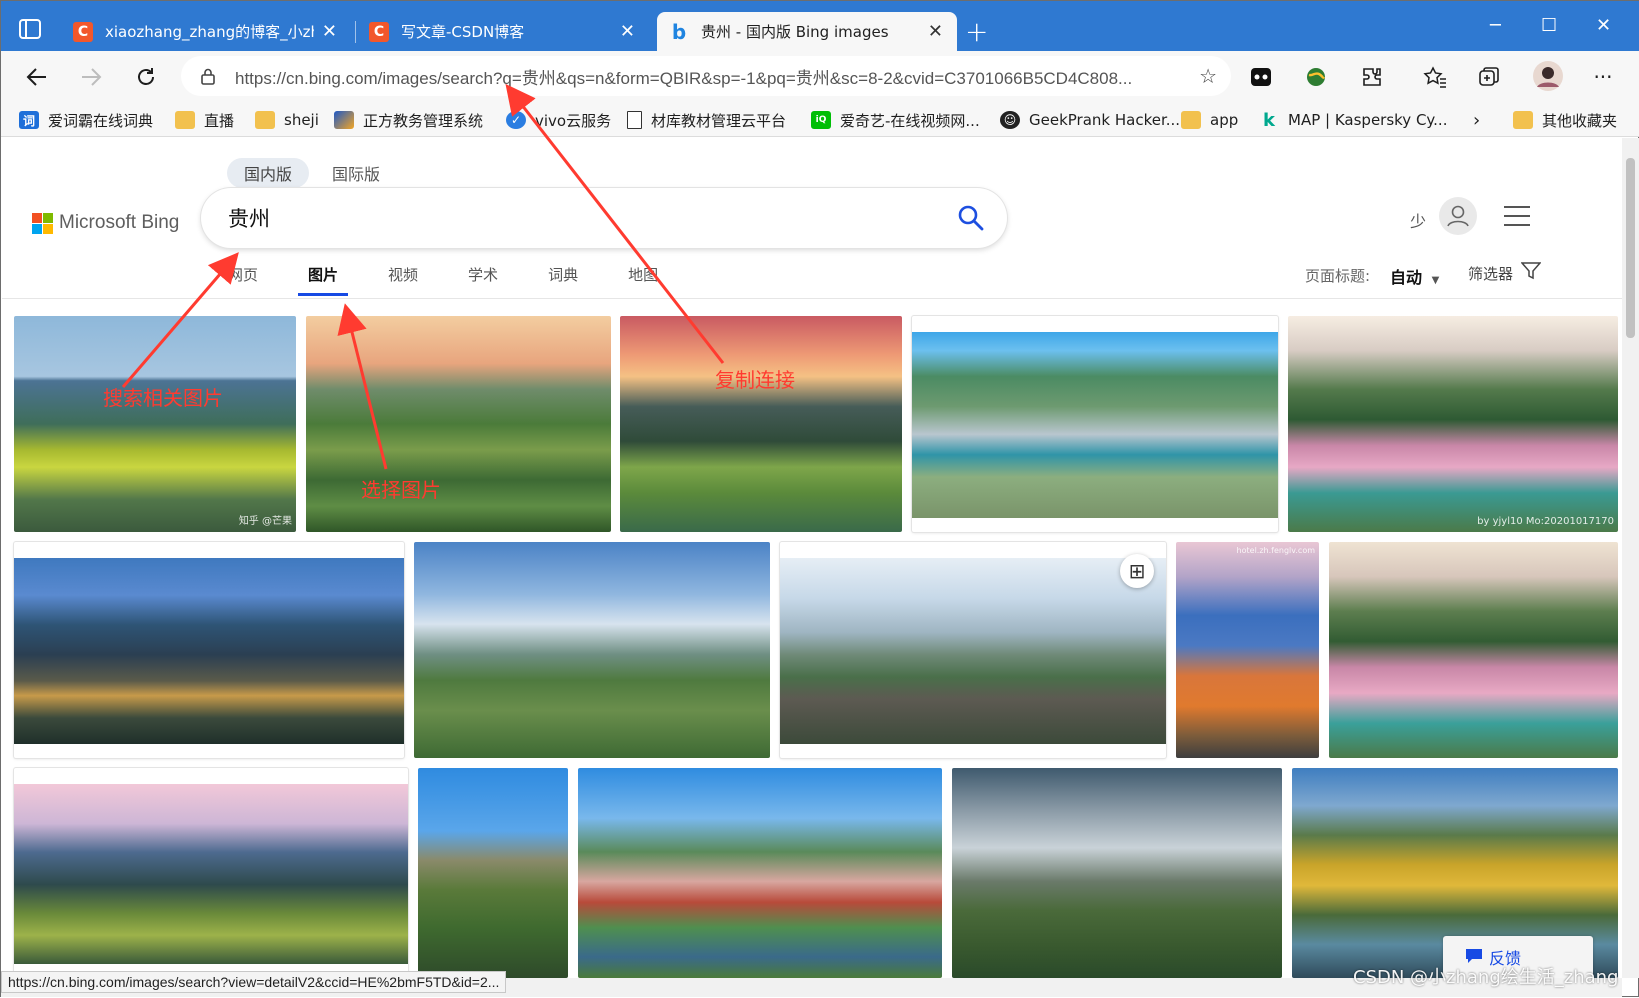 This screenshot has height=998, width=1639. I want to click on tab-maps: 地图, so click(643, 280).